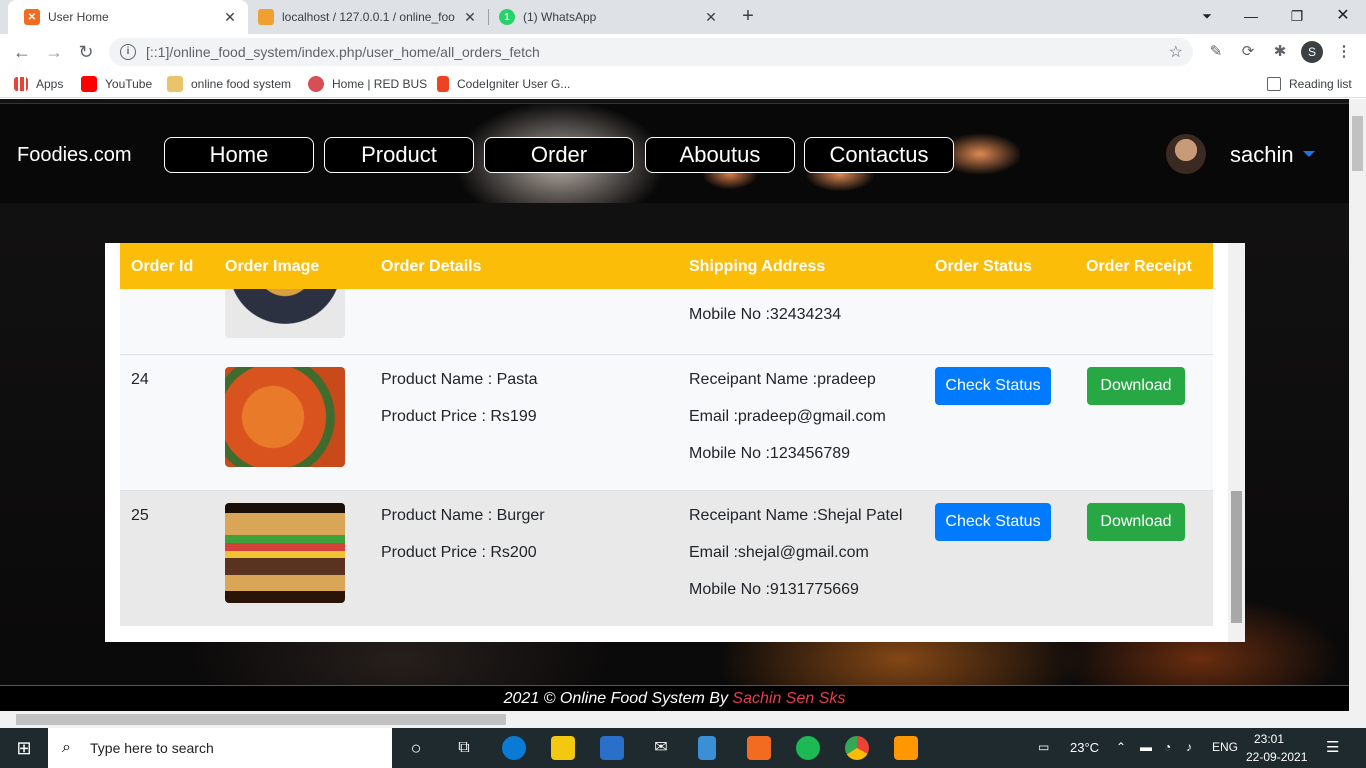  What do you see at coordinates (1276, 757) in the screenshot?
I see `clock-date: 22-09-2021` at bounding box center [1276, 757].